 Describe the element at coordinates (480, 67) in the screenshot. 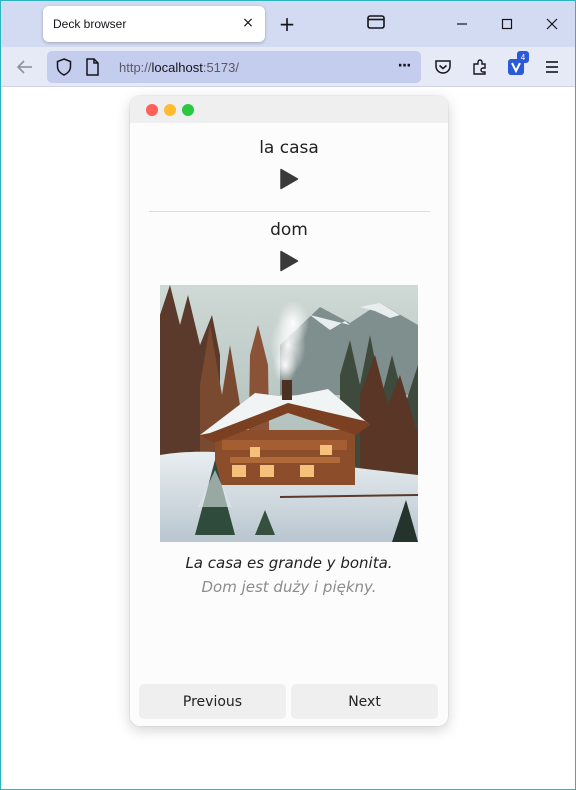

I see `extensions-puzzle-icon` at that location.